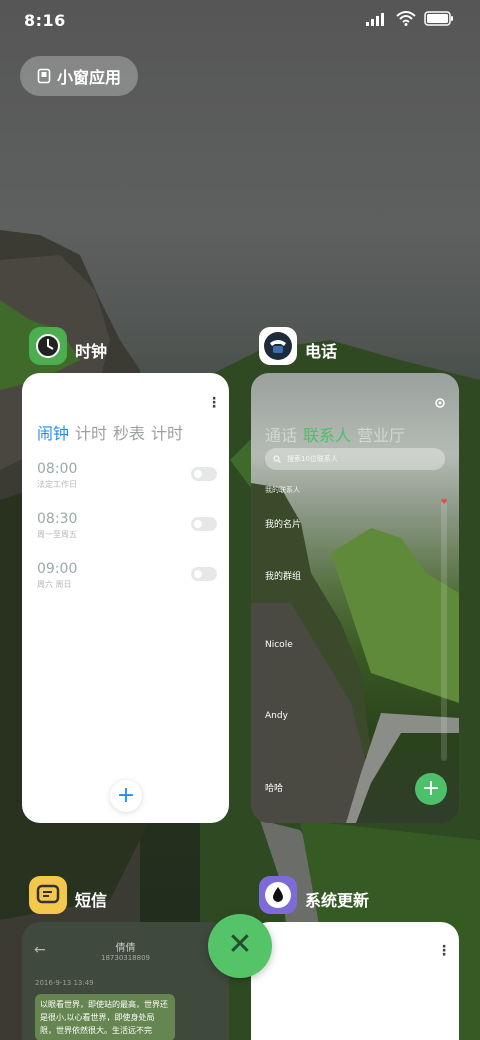 This screenshot has height=1040, width=480. I want to click on settings-icon, so click(440, 403).